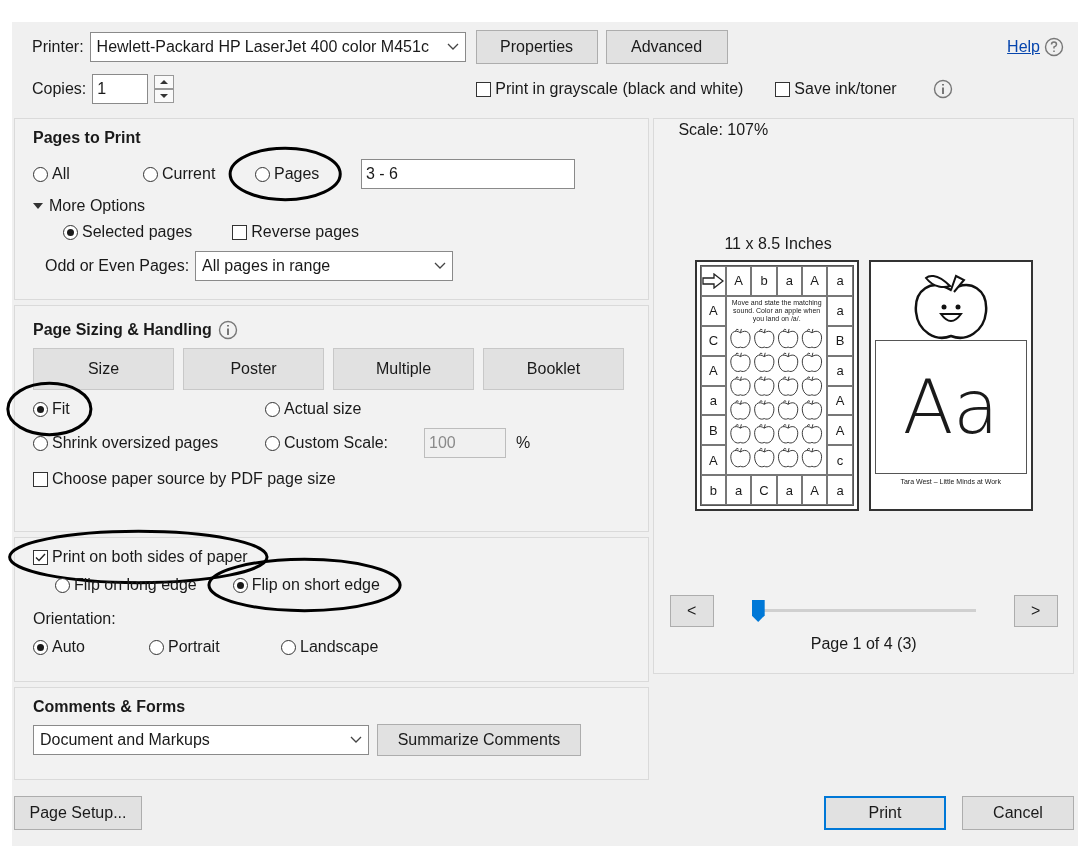  Describe the element at coordinates (619, 89) in the screenshot. I see `option-label: Print in grayscale (black and white)` at that location.